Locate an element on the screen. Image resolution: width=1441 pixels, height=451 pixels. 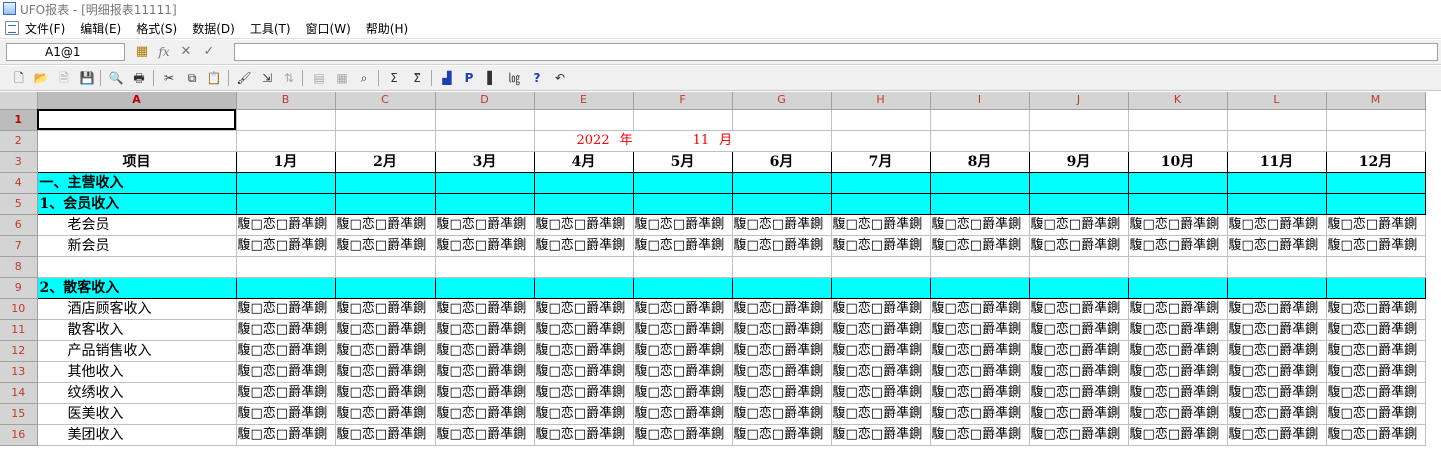
undo-icon: ↶ is located at coordinates (560, 78).